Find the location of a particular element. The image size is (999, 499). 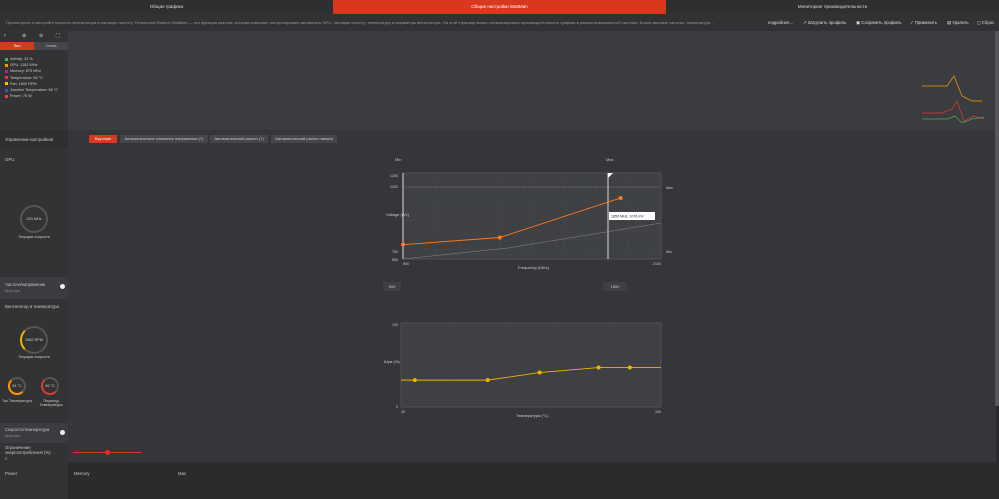

legend-item: Activity: 32 % is located at coordinates (19, 59).